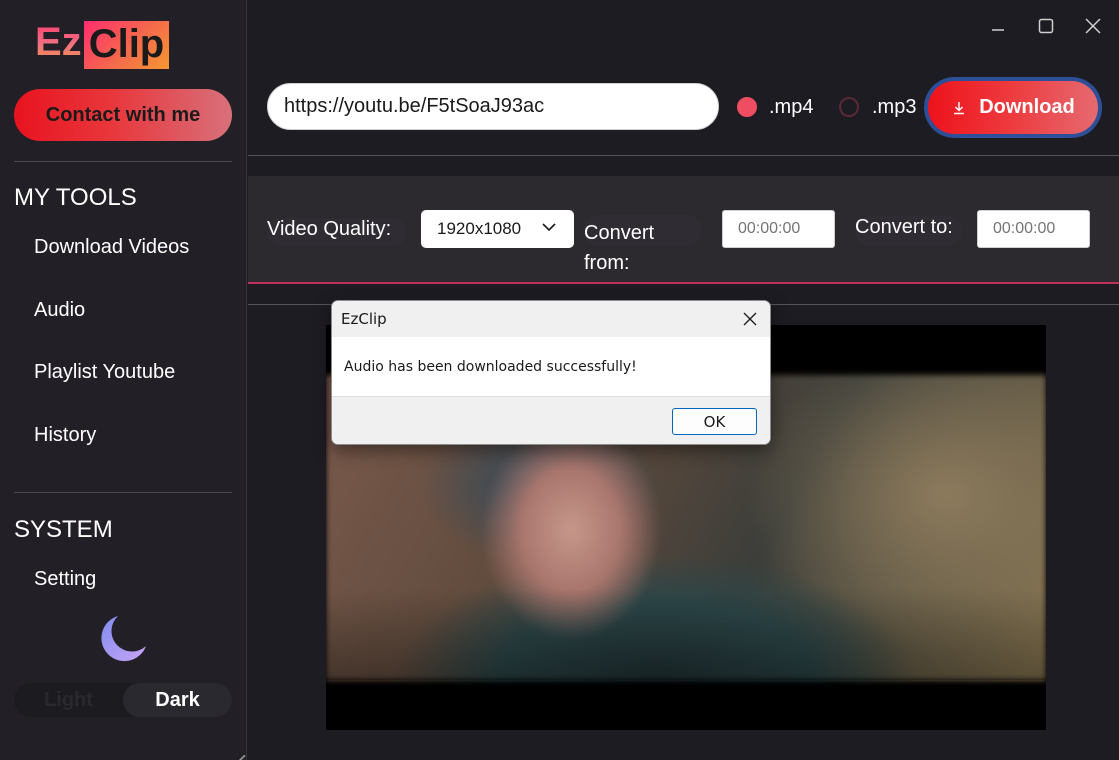  I want to click on sidebar-item-playlist-youtube: Playlist Youtube, so click(104, 372).